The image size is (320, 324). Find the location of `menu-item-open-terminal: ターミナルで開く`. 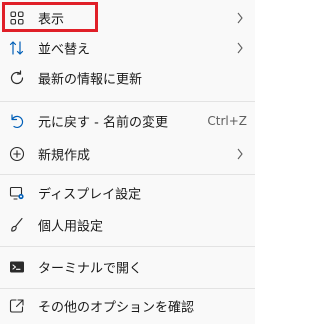

menu-item-open-terminal: ターミナルで開く is located at coordinates (127, 267).